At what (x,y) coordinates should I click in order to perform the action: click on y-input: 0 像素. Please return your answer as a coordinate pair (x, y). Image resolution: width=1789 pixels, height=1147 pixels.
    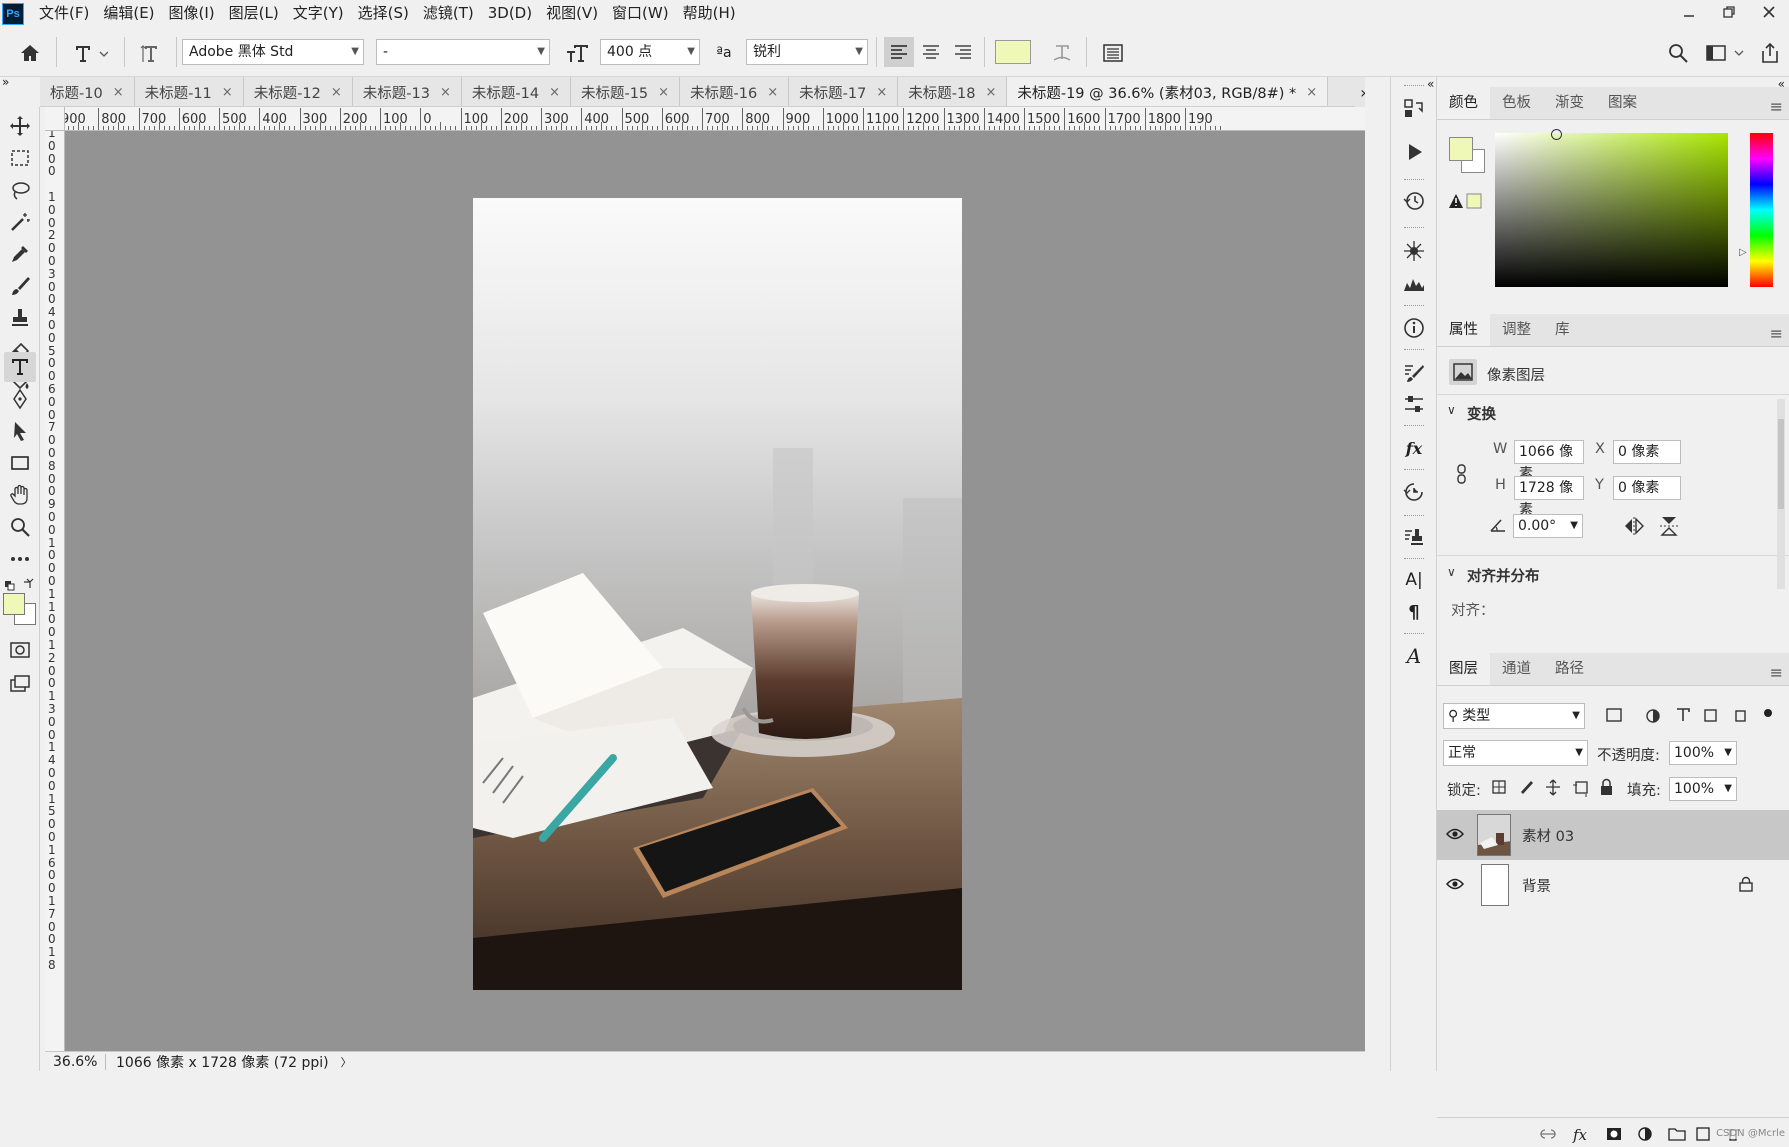
    Looking at the image, I should click on (1647, 488).